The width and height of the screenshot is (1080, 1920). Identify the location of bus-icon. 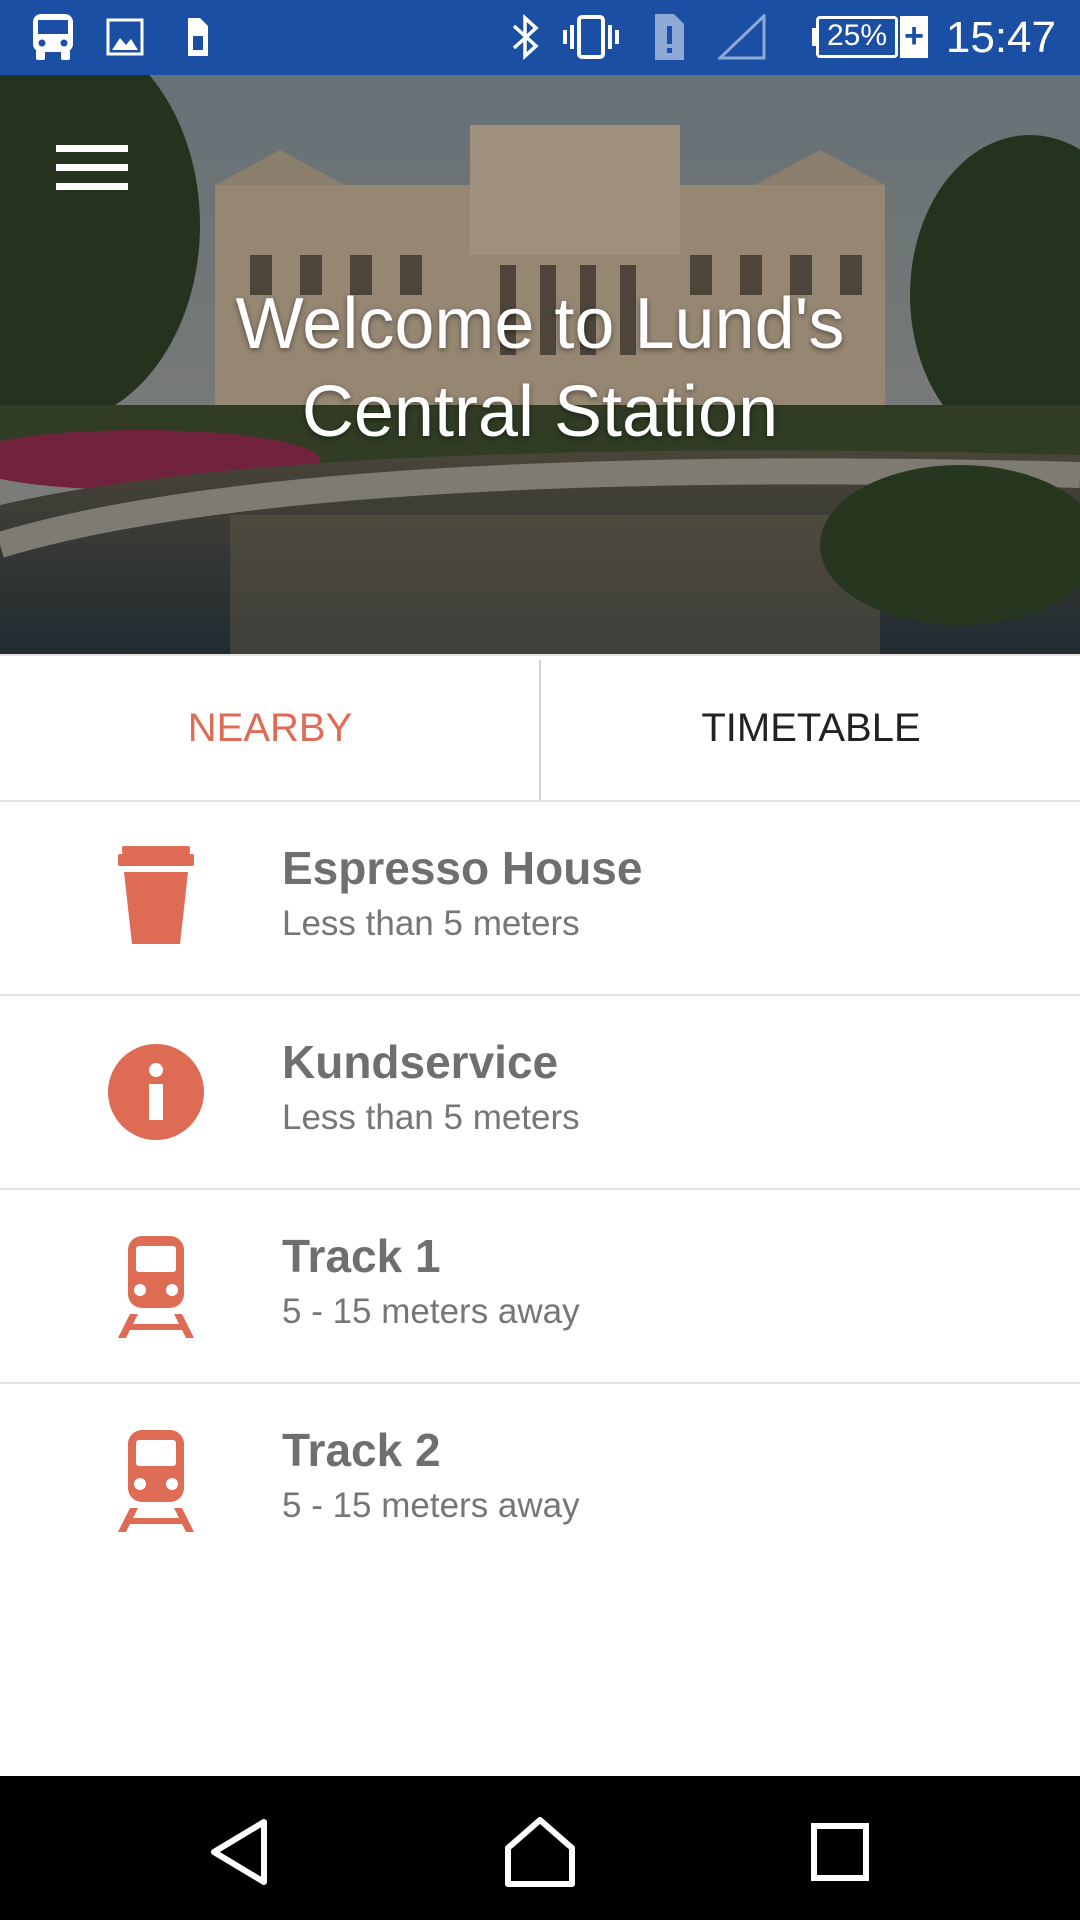
(53, 37).